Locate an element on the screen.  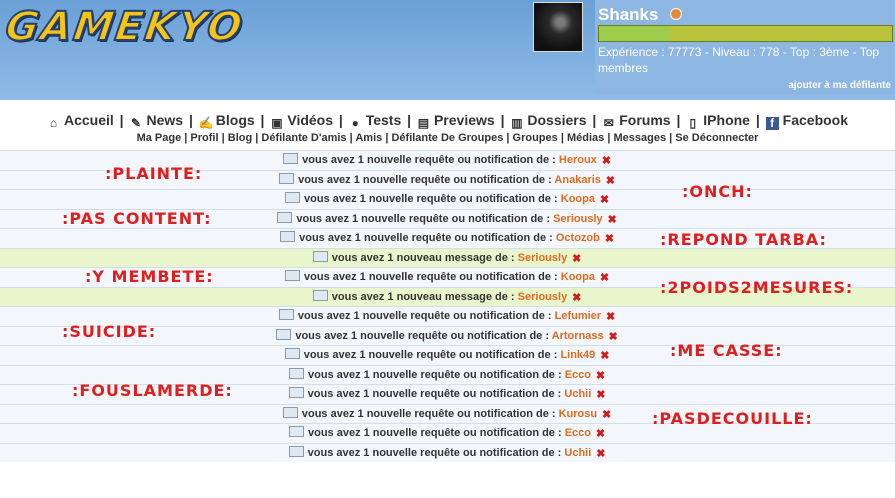
subnav-groupes: Groupes is located at coordinates (535, 138).